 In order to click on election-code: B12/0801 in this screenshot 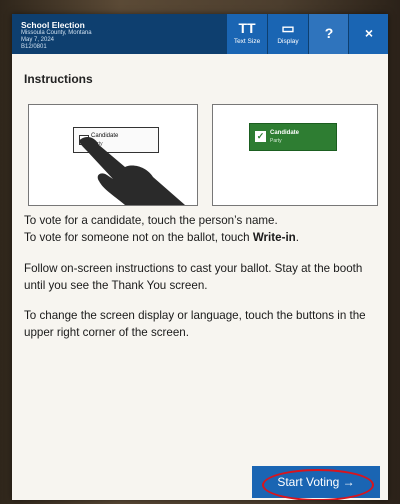, I will do `click(34, 47)`.